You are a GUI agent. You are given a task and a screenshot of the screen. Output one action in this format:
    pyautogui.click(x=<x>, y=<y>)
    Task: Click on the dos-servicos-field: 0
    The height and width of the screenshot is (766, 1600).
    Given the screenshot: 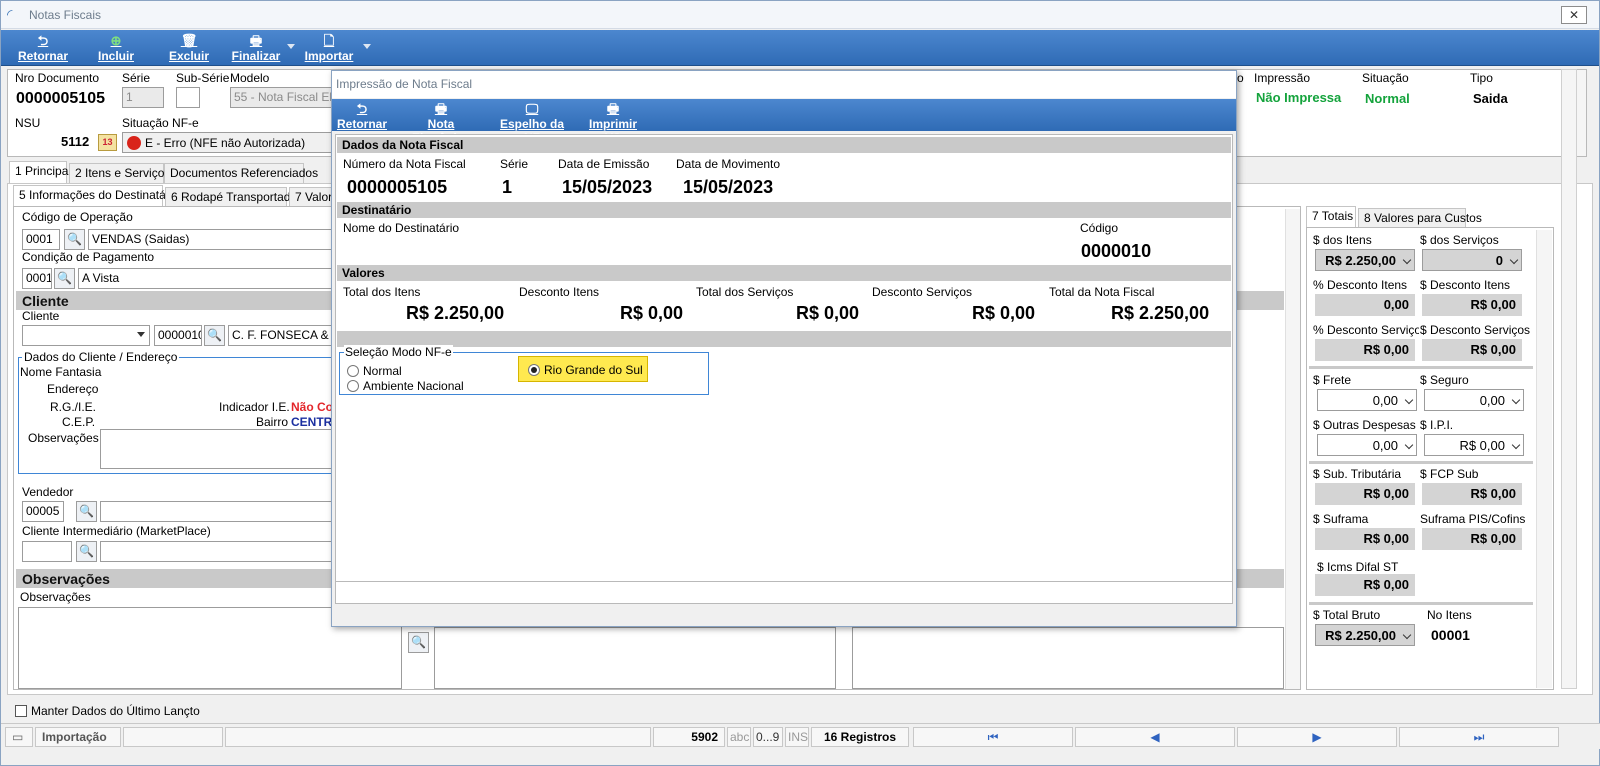 What is the action you would take?
    pyautogui.click(x=1472, y=260)
    